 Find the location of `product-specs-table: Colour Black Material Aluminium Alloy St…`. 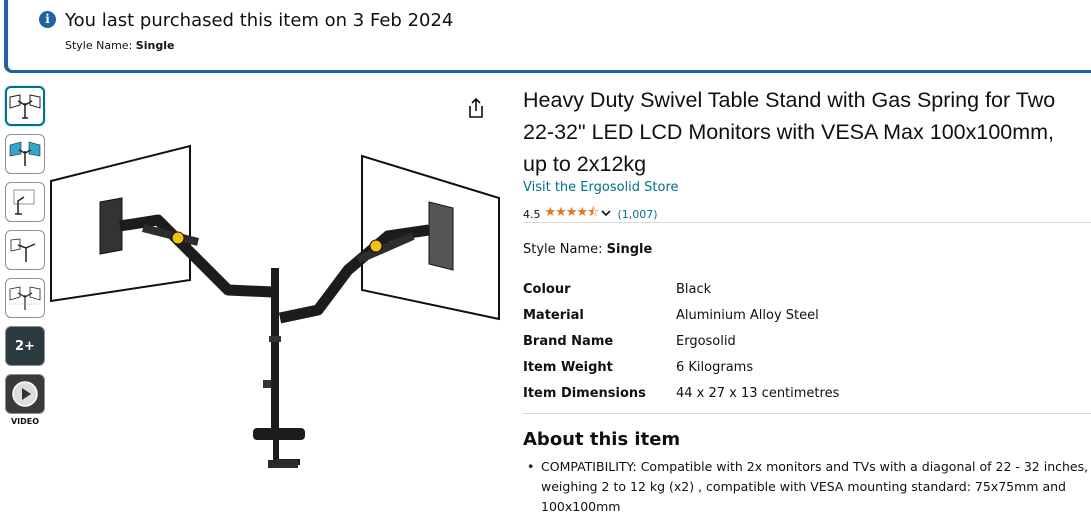

product-specs-table: Colour Black Material Aluminium Alloy St… is located at coordinates (681, 347).